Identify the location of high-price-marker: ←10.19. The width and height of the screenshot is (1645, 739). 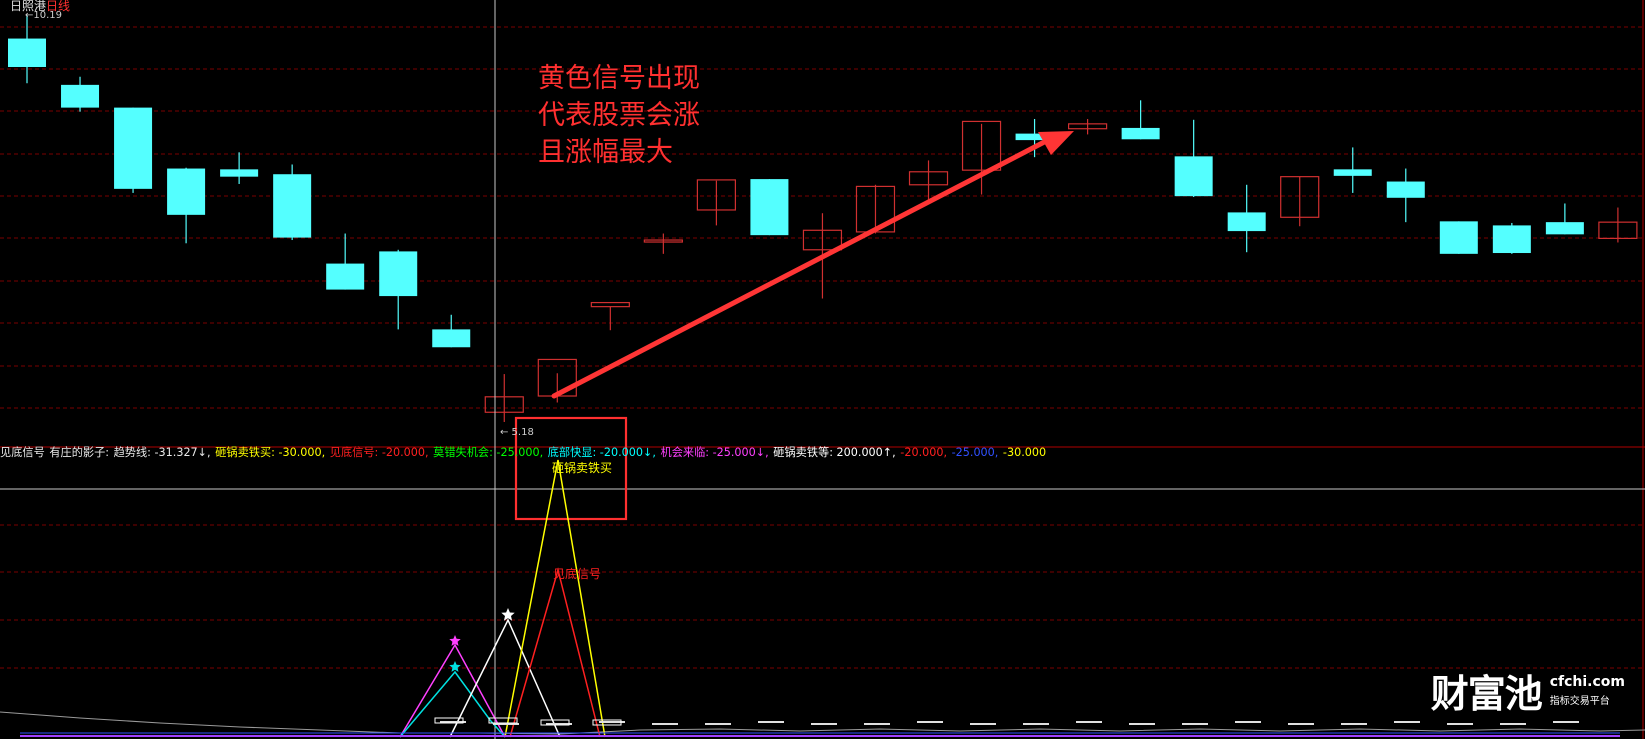
(44, 15).